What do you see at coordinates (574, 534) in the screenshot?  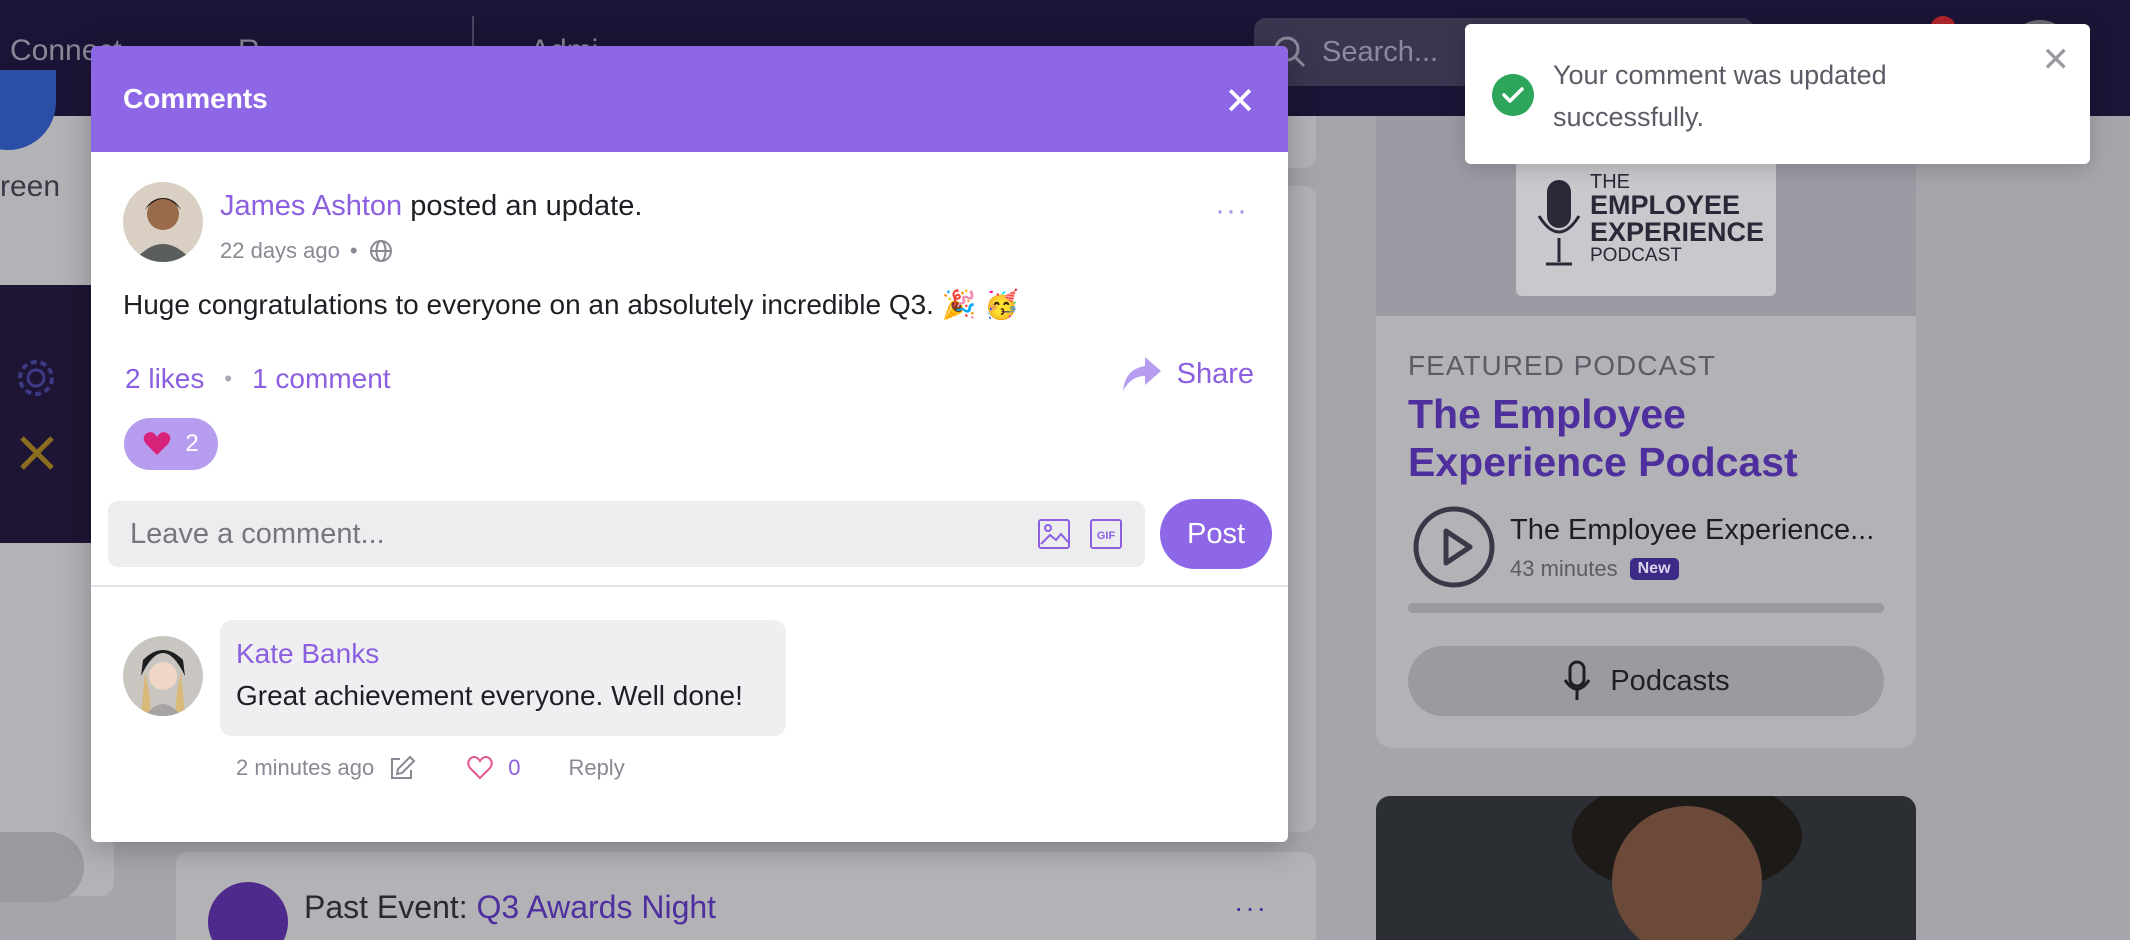 I see `comment-input` at bounding box center [574, 534].